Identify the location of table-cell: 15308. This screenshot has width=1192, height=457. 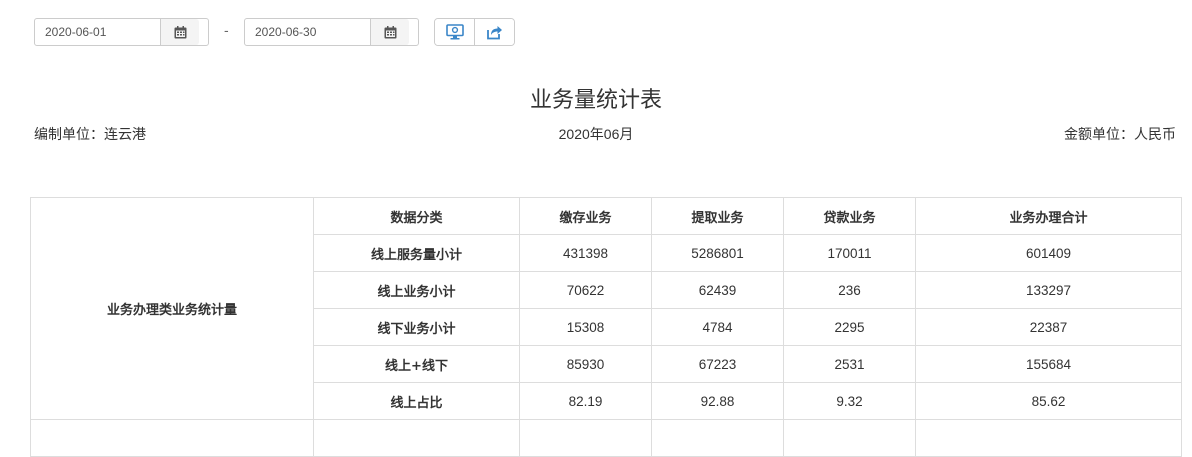
(585, 327).